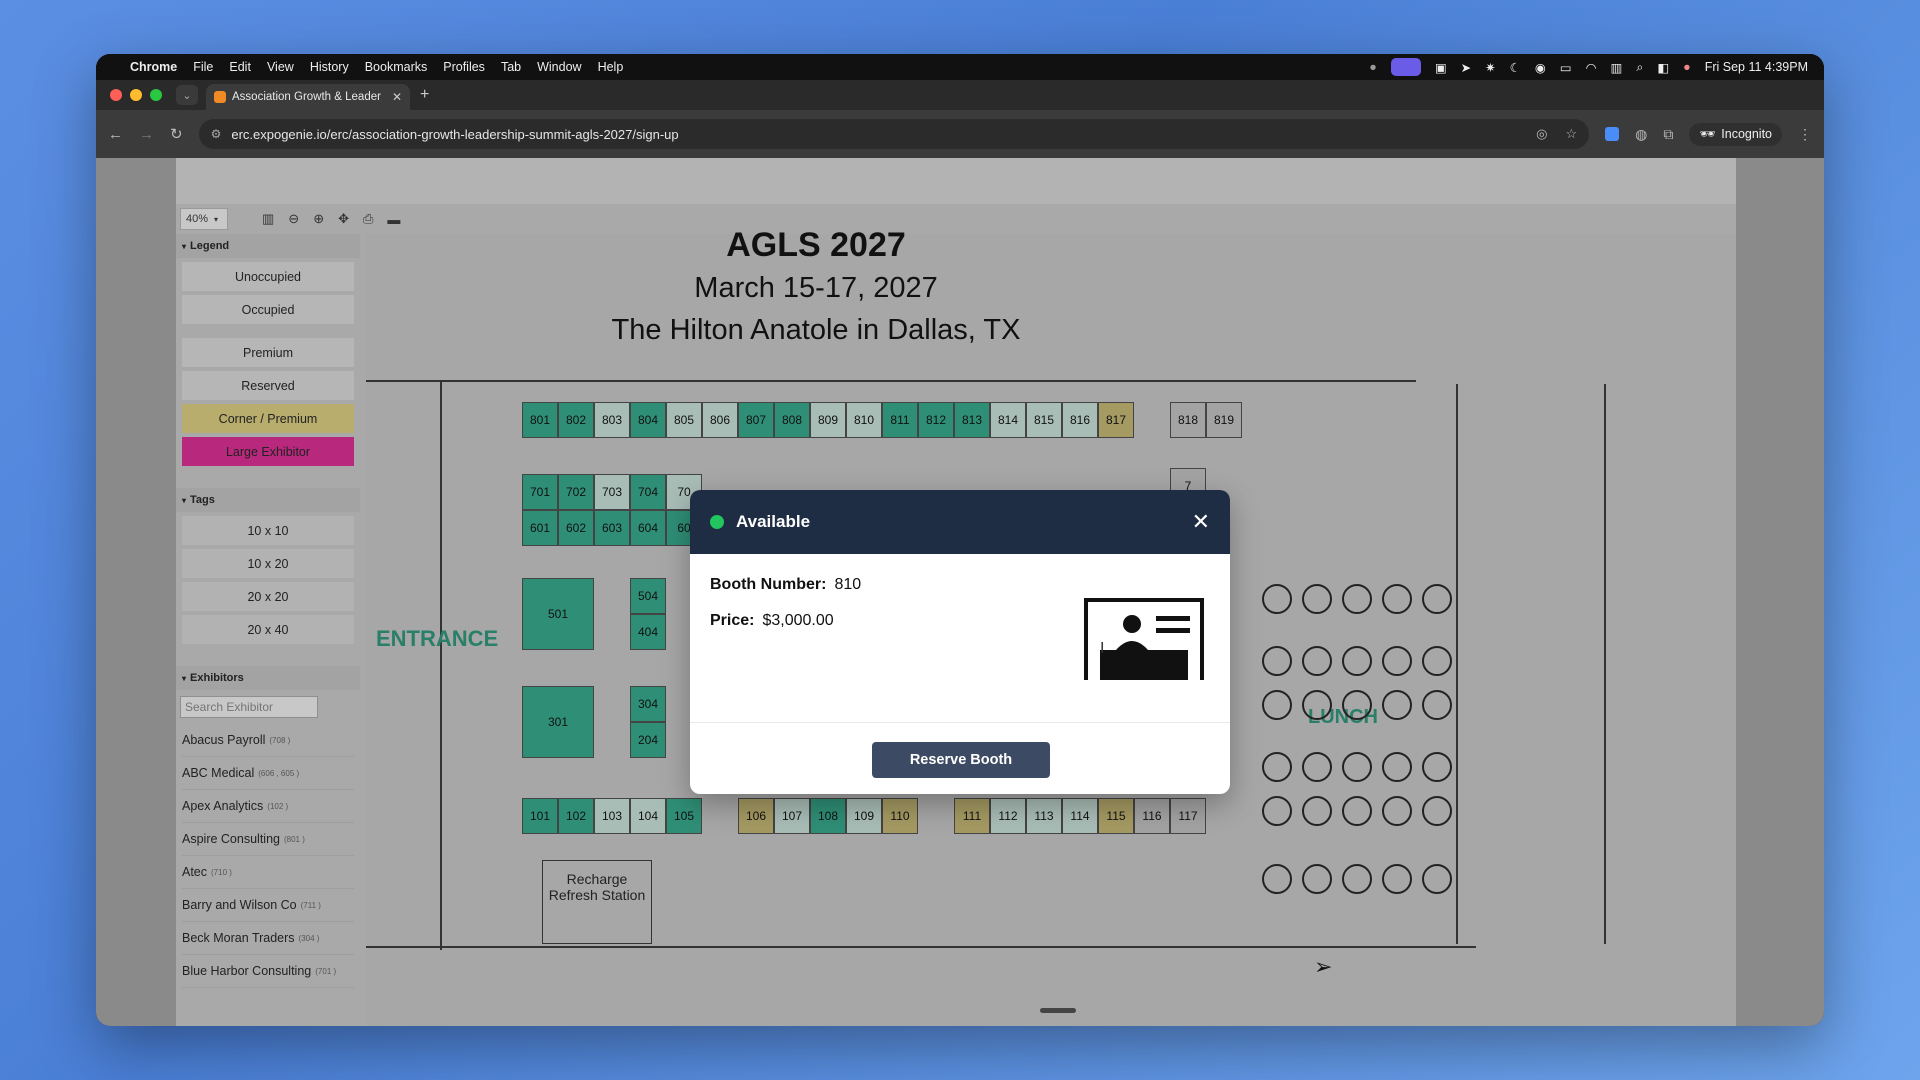 This screenshot has width=1920, height=1080. What do you see at coordinates (768, 584) in the screenshot?
I see `booth-number-label: Booth Number:` at bounding box center [768, 584].